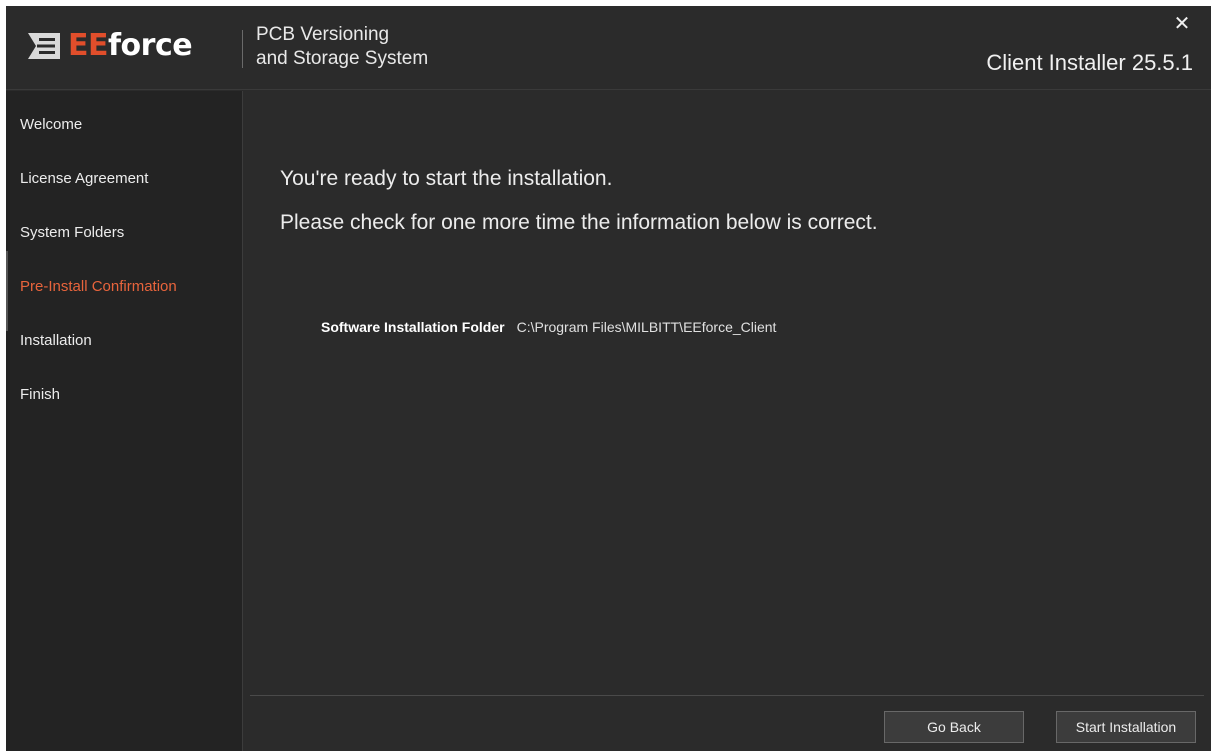  I want to click on step-license-agreement: License Agreement, so click(124, 196).